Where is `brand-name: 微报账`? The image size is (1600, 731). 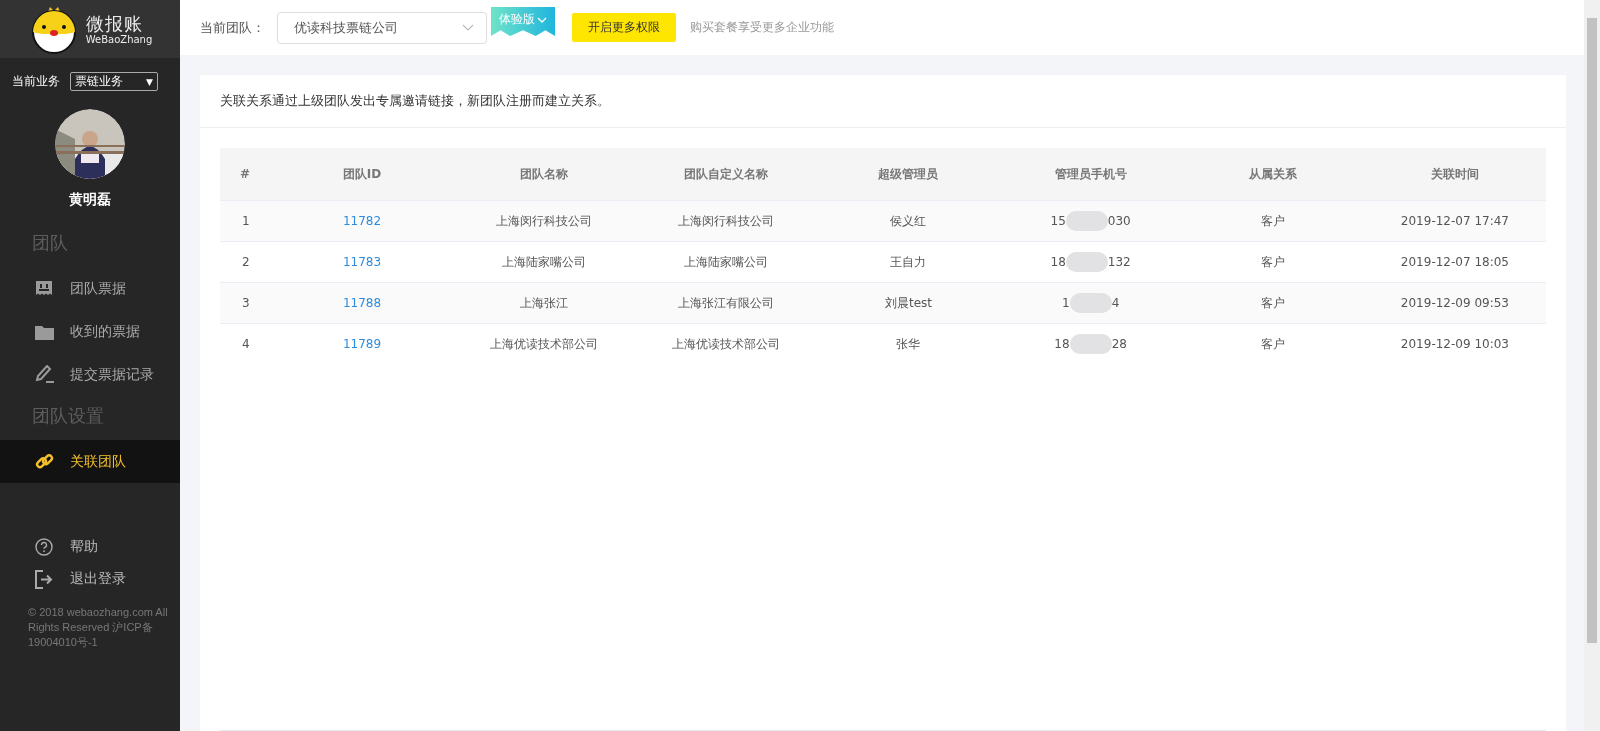
brand-name: 微报账 is located at coordinates (114, 24).